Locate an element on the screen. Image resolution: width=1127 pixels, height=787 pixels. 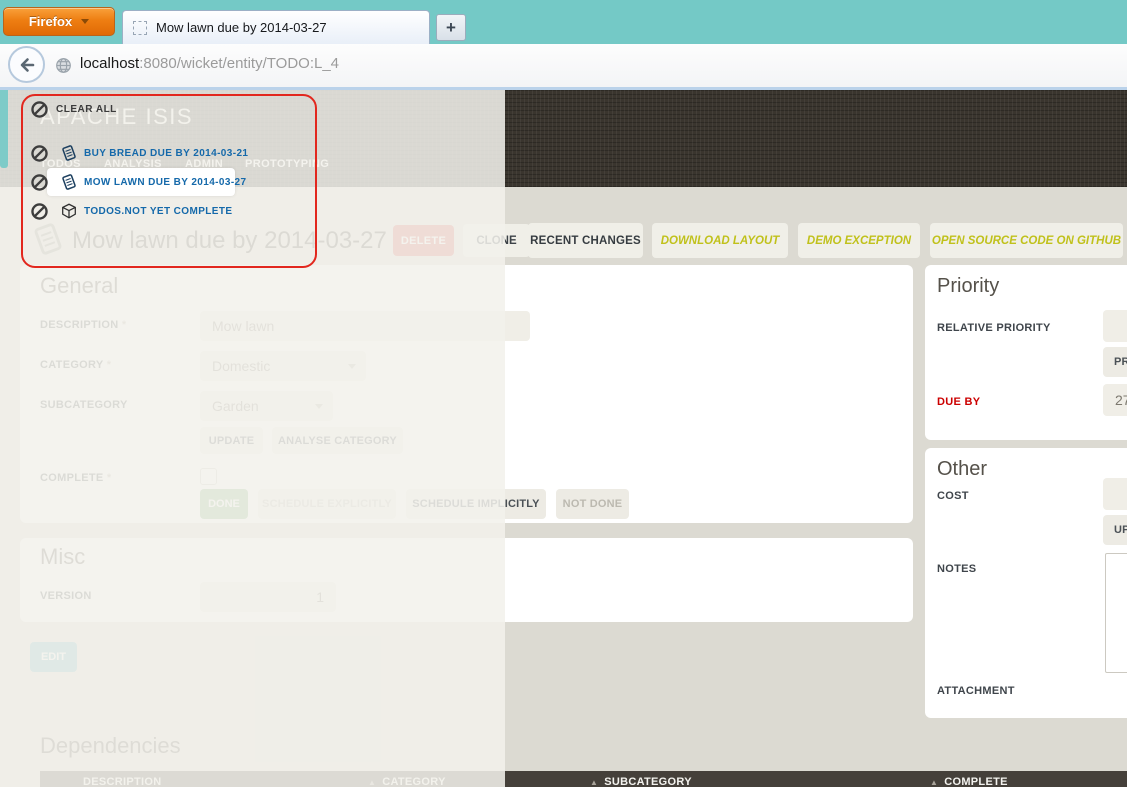
firefox-menu-label: Firefox is located at coordinates (50, 21).